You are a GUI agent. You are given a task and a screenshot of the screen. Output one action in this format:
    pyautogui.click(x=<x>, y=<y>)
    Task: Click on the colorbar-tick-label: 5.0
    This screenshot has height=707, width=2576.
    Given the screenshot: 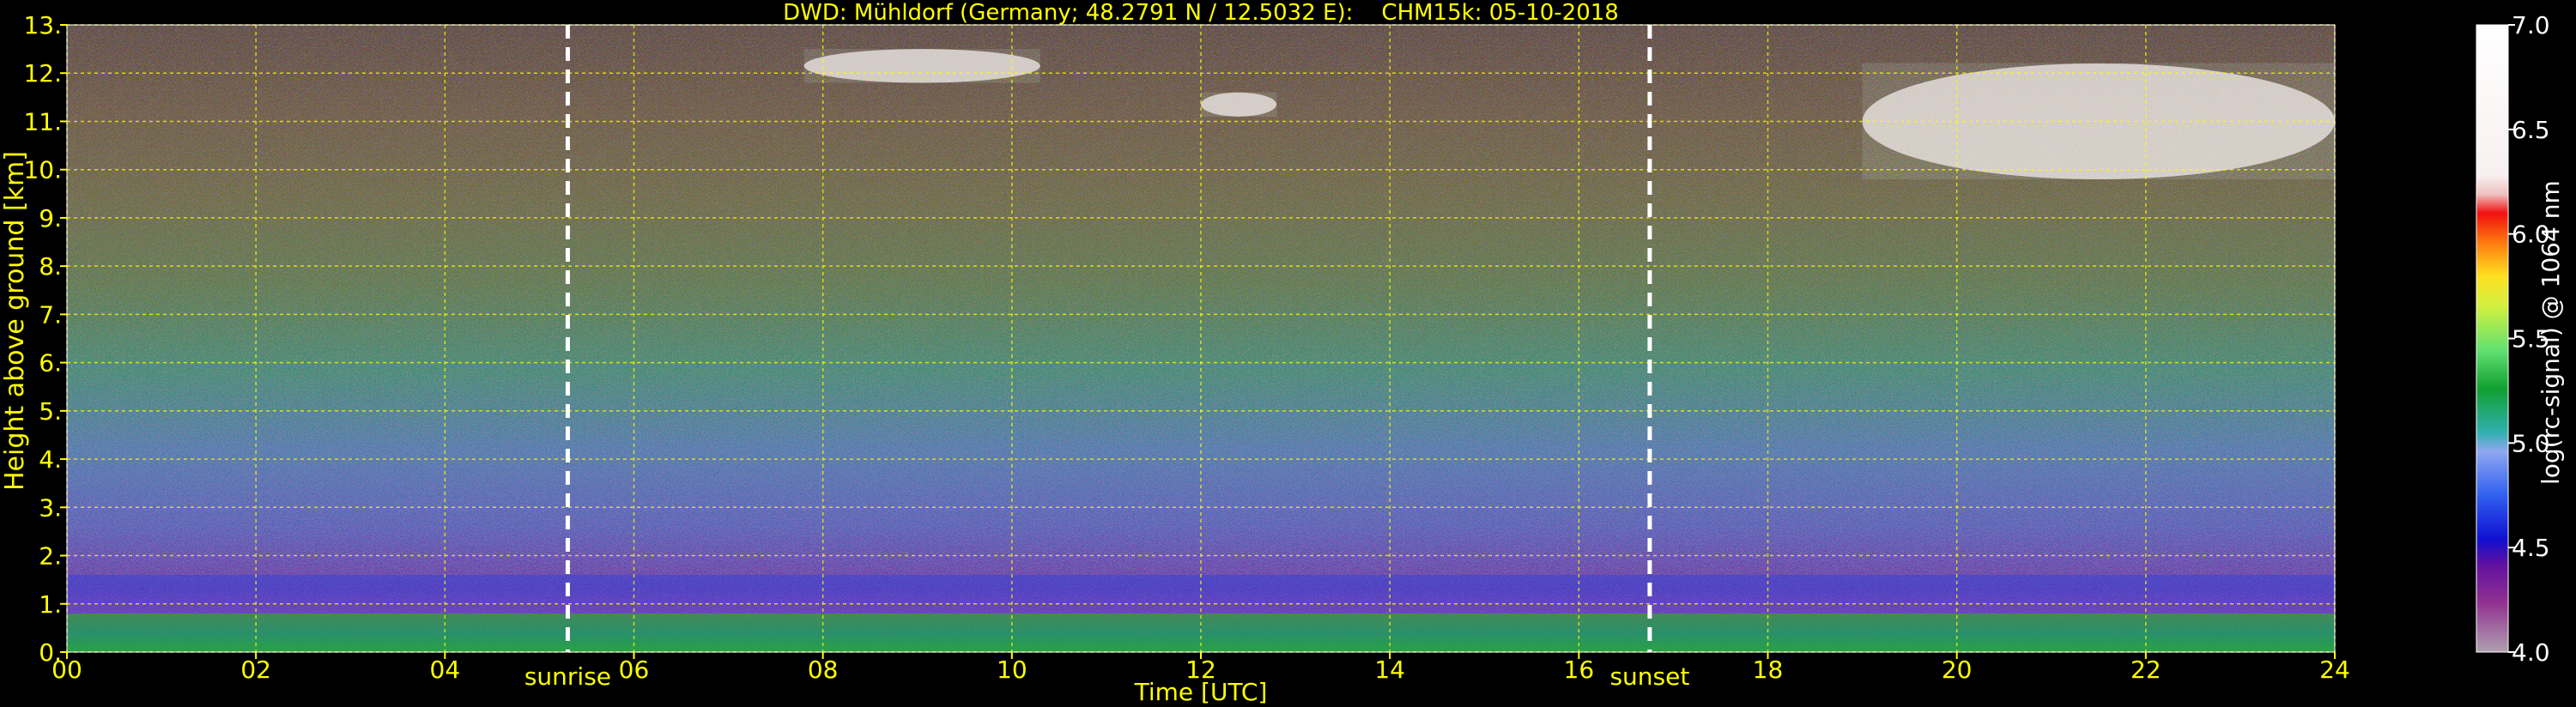 What is the action you would take?
    pyautogui.click(x=2531, y=443)
    